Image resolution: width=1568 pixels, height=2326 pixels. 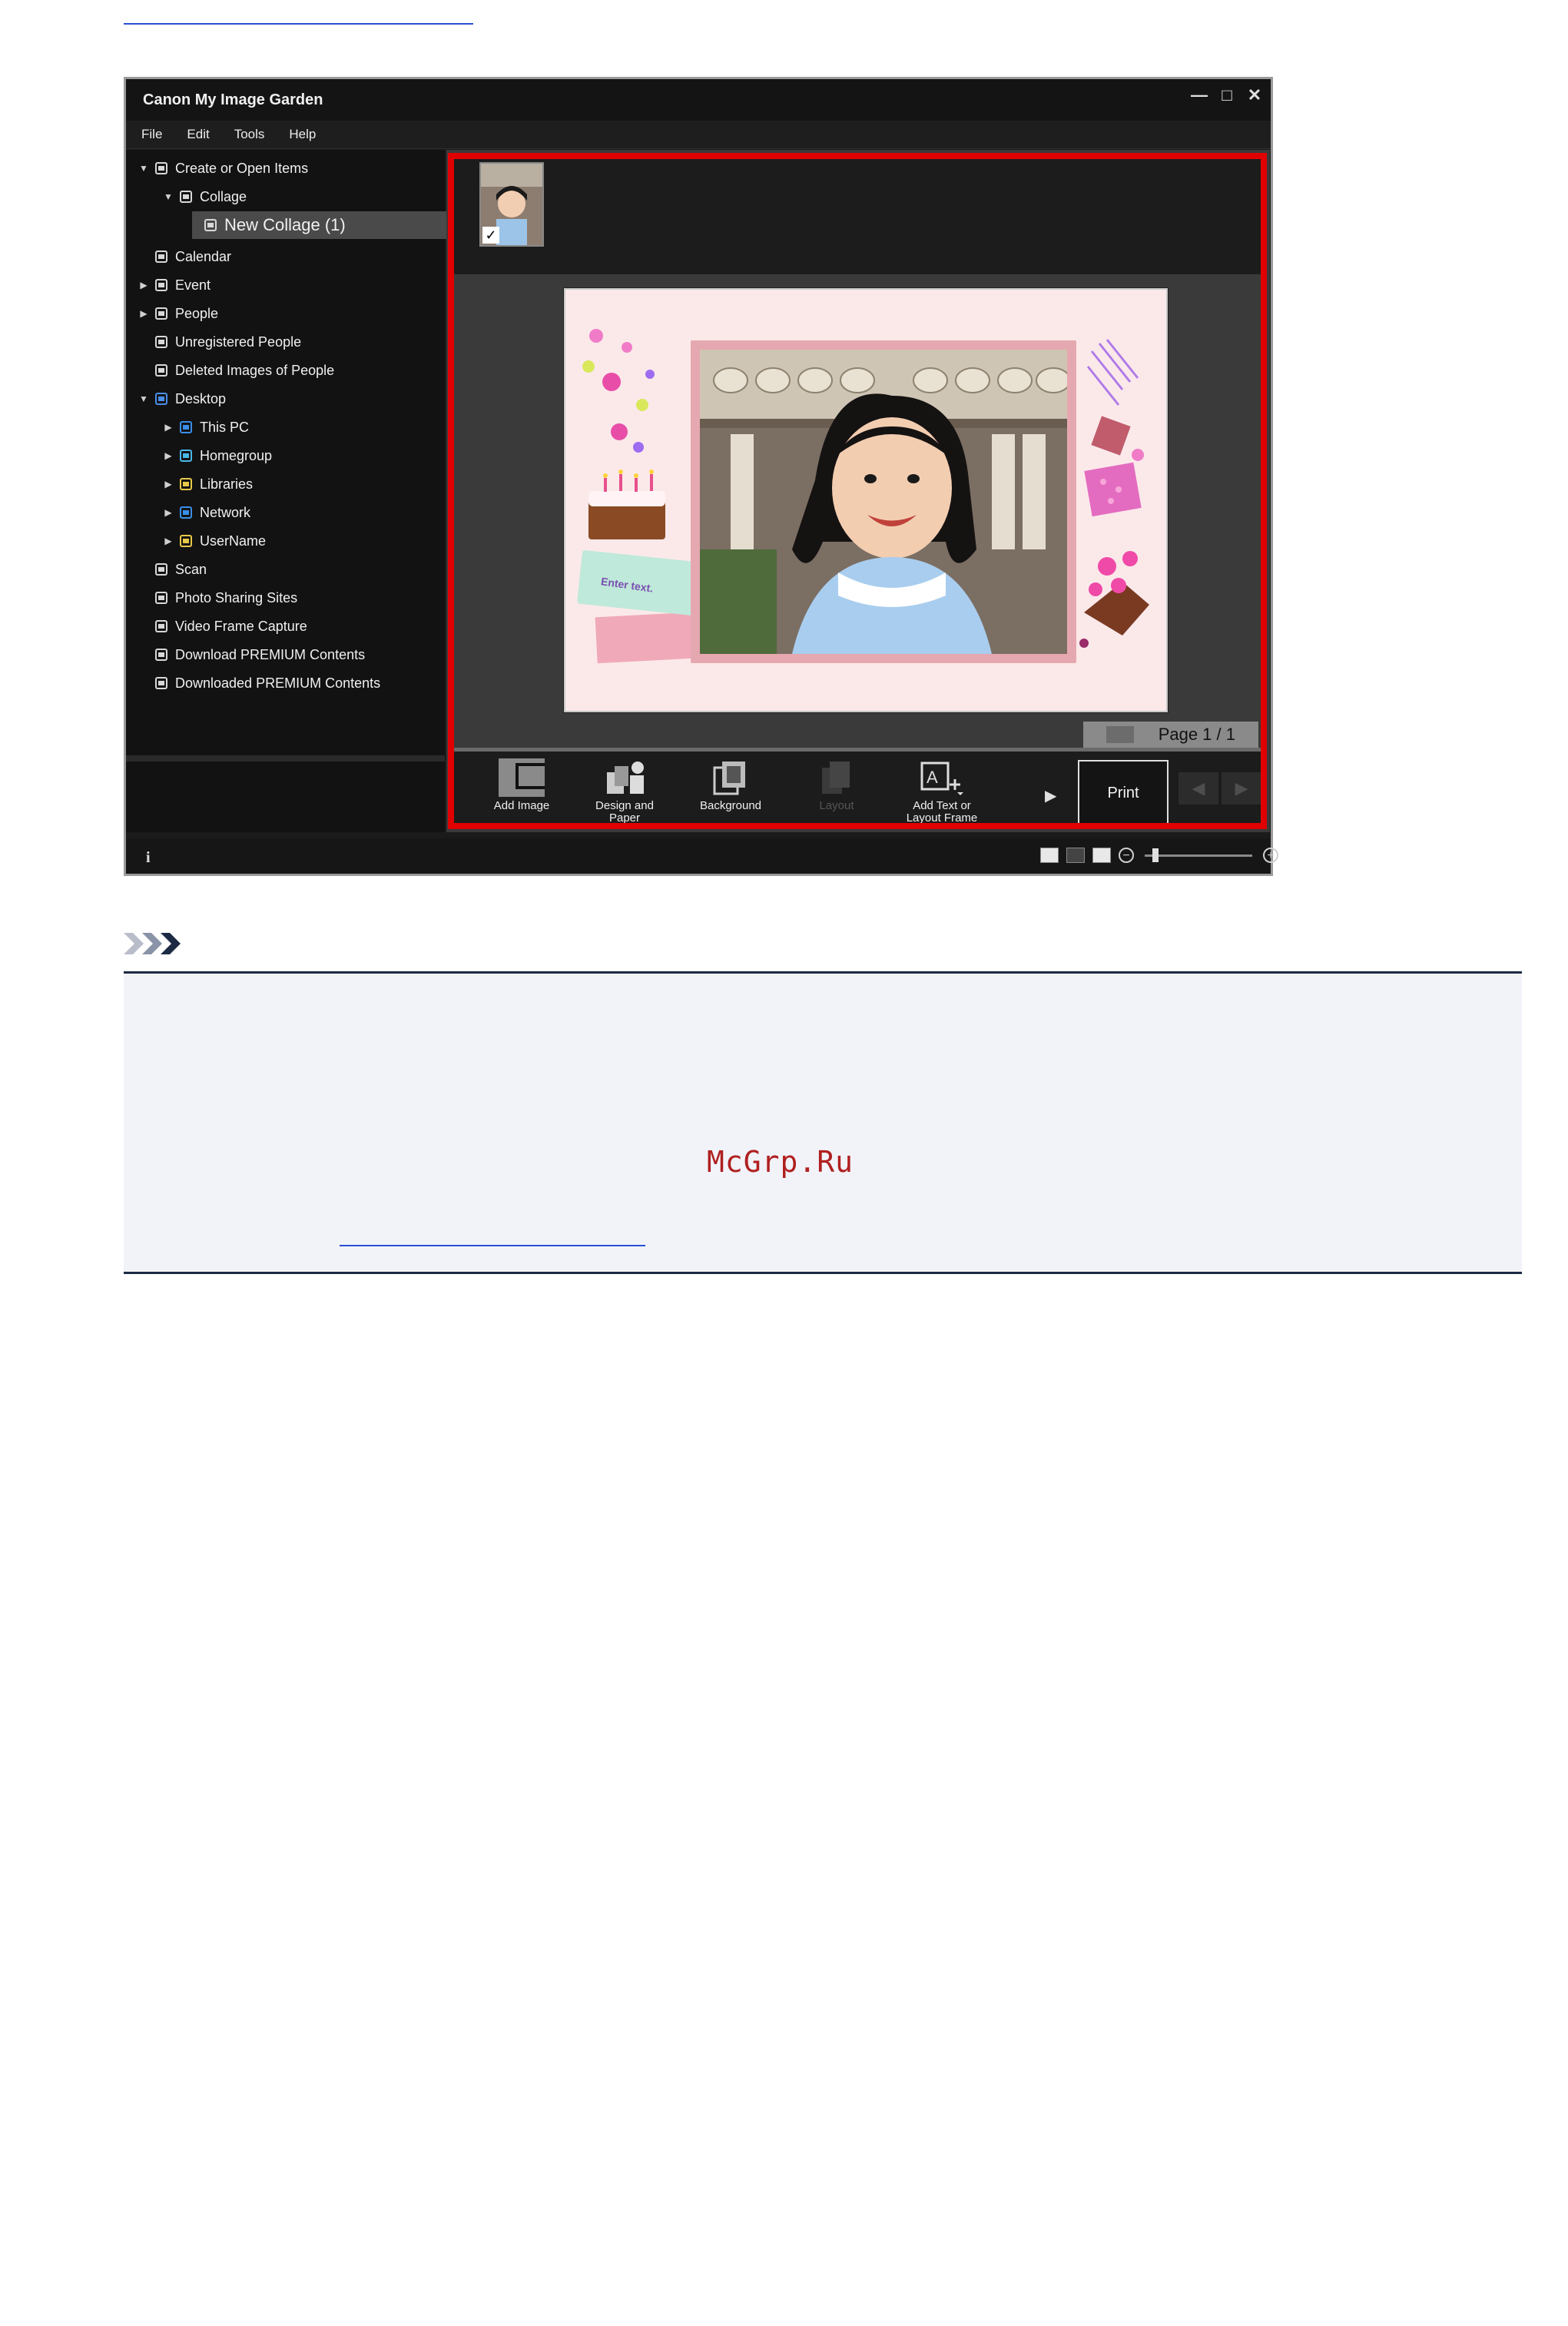 I want to click on top-link, so click(x=298, y=24).